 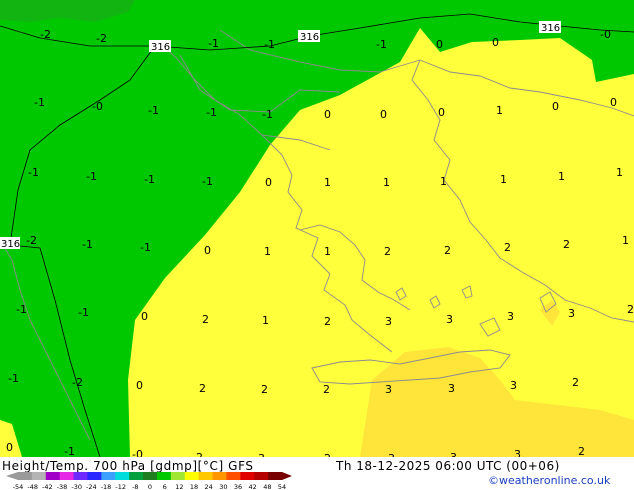 I want to click on legend-tick-label: -54, so click(x=18, y=486).